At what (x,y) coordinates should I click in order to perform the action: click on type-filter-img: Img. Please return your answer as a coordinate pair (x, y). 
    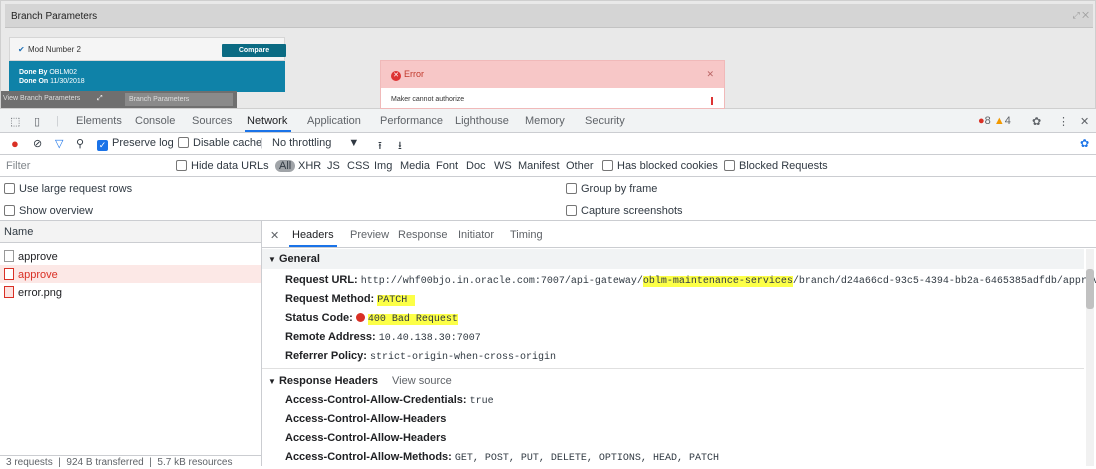
    Looking at the image, I should click on (383, 166).